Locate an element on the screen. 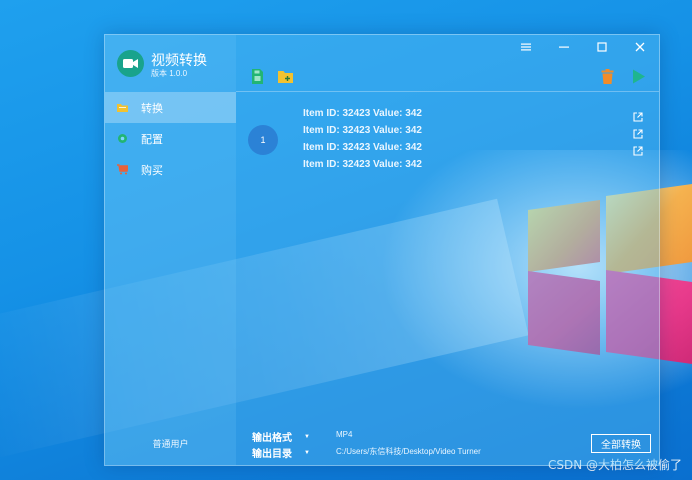 Image resolution: width=692 pixels, height=480 pixels. sidebar-item-label: 配置 is located at coordinates (152, 139).